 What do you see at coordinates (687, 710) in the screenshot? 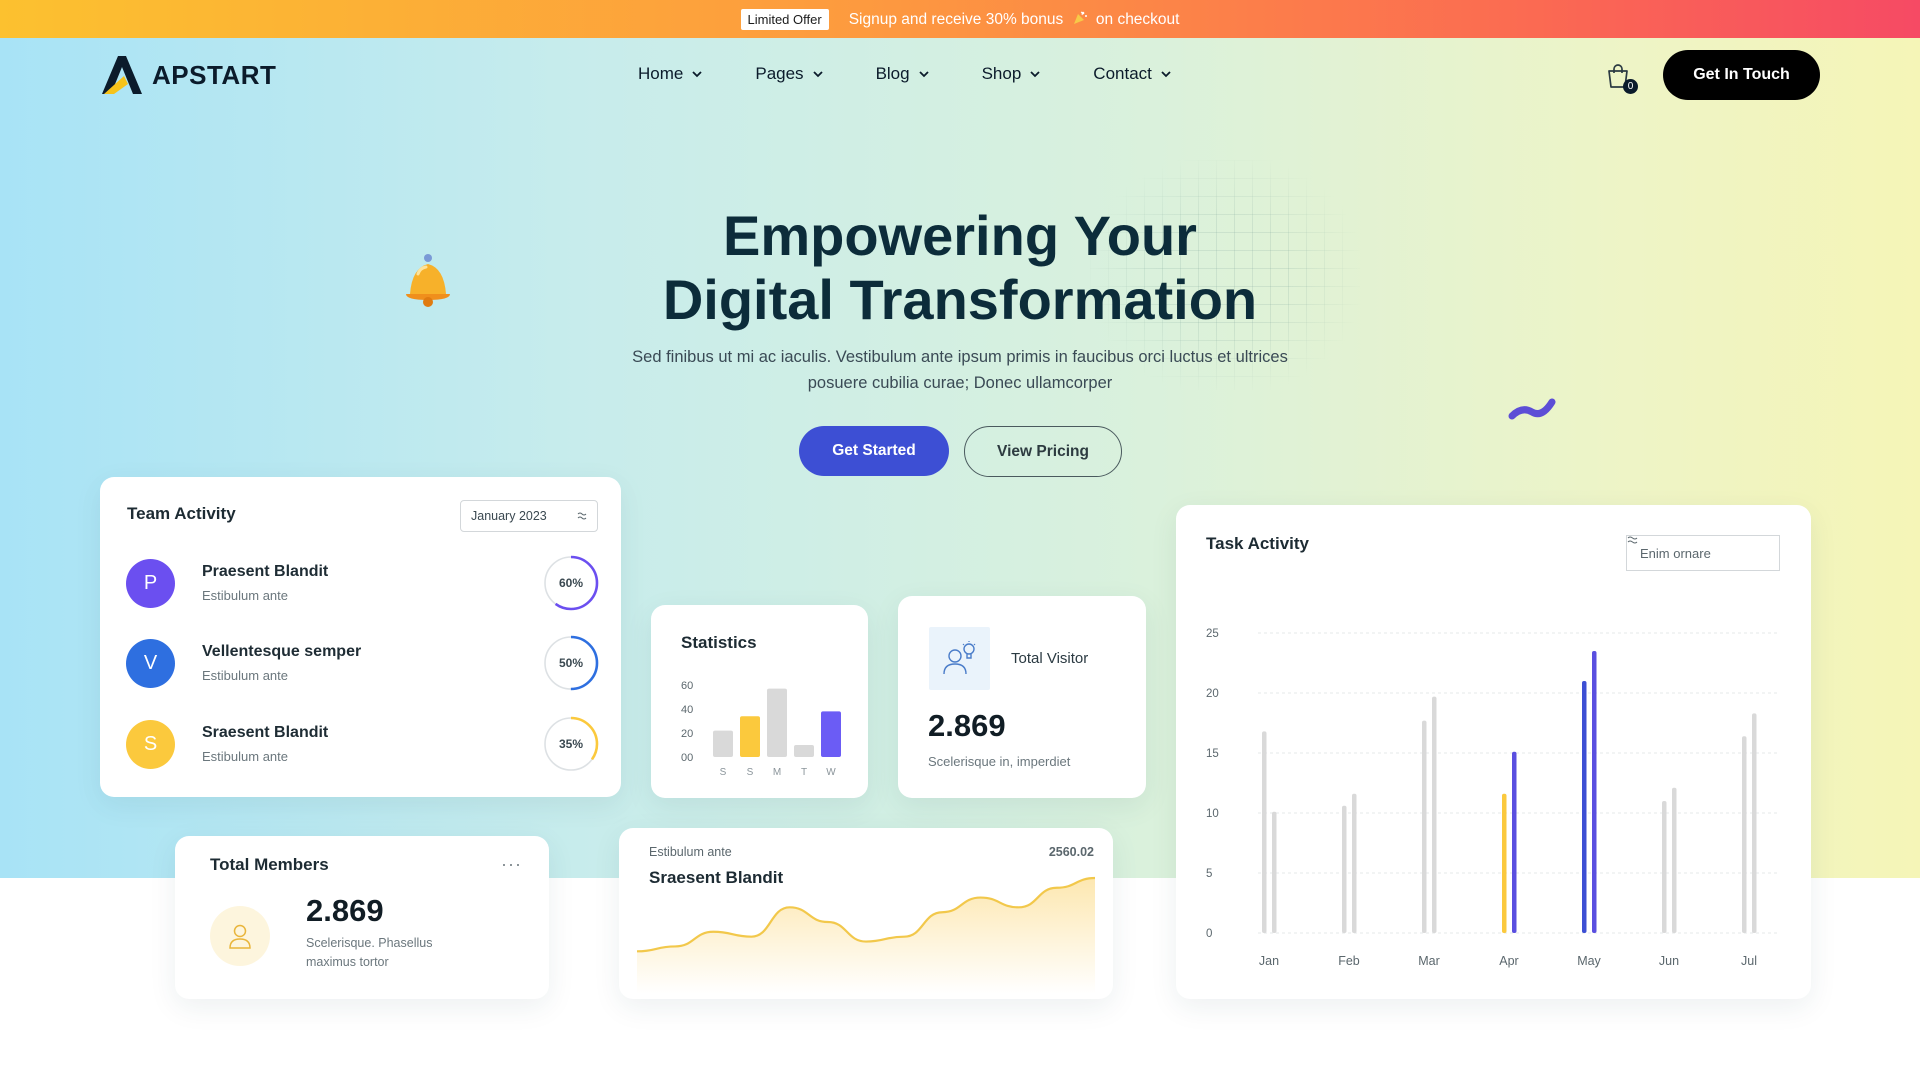
I see `y-tick-label: 40` at bounding box center [687, 710].